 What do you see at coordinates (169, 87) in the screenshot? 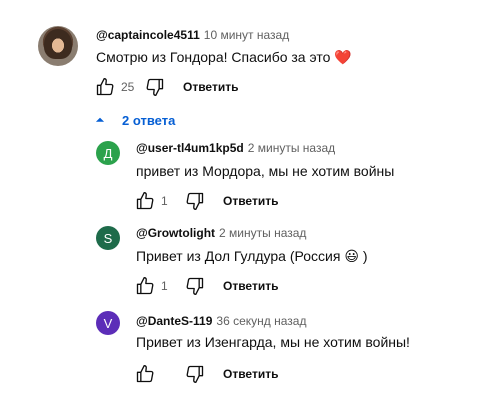
I see `comment-actions: 25 Ответить` at bounding box center [169, 87].